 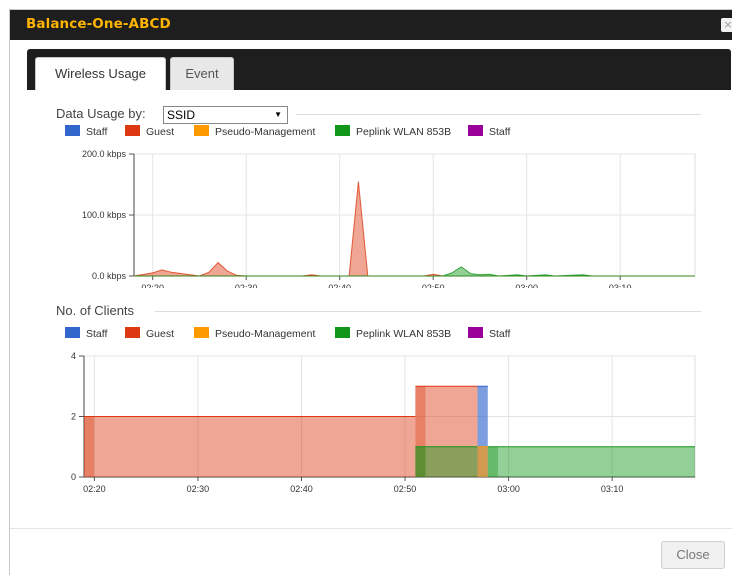 What do you see at coordinates (371, 528) in the screenshot?
I see `footer-divider` at bounding box center [371, 528].